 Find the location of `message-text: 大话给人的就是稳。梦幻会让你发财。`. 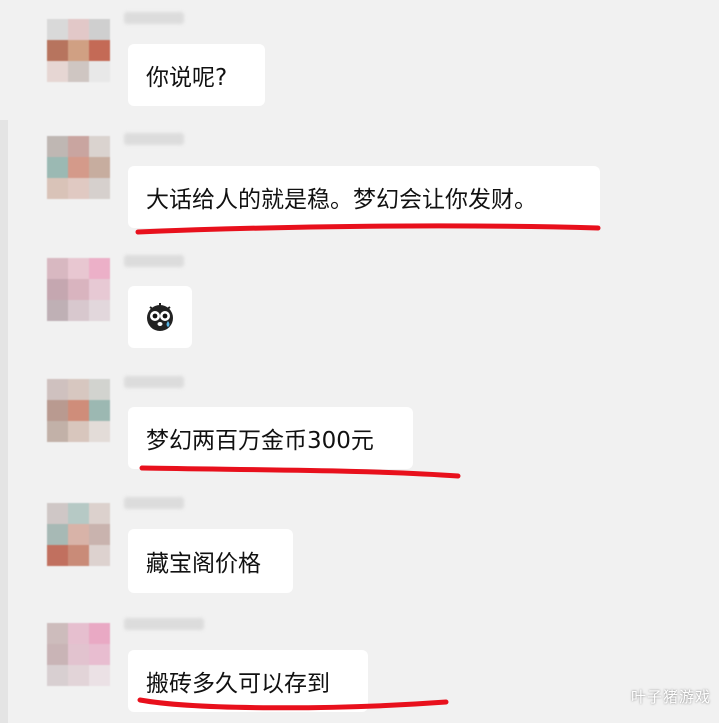

message-text: 大话给人的就是稳。梦幻会让你发财。 is located at coordinates (341, 200).